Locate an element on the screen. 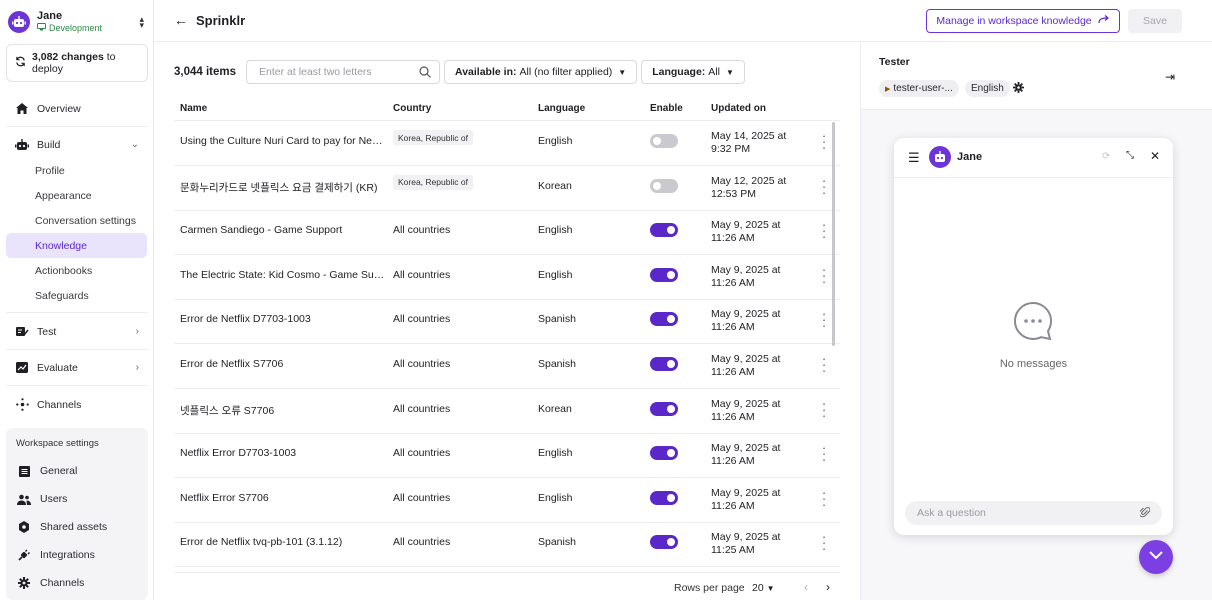  nav-actionbooks: Actionbooks is located at coordinates (76, 270).